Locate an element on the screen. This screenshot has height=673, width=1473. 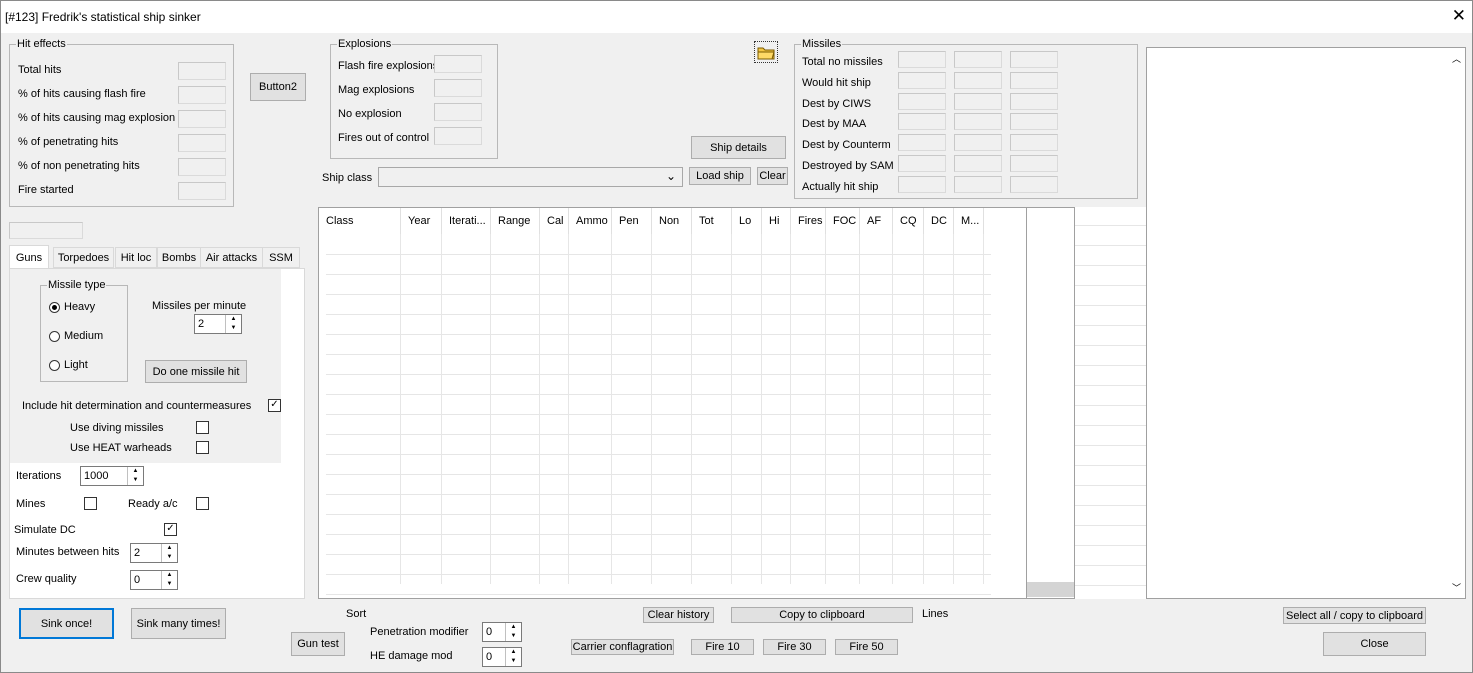
hit-effect-value is located at coordinates (202, 119).